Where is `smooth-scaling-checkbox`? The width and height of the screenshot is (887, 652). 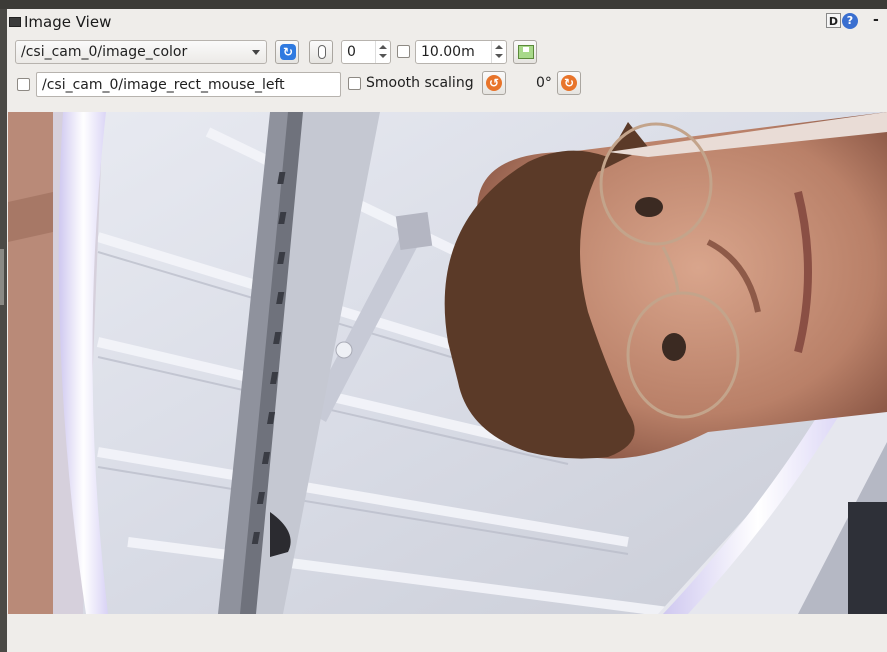
smooth-scaling-checkbox is located at coordinates (354, 83).